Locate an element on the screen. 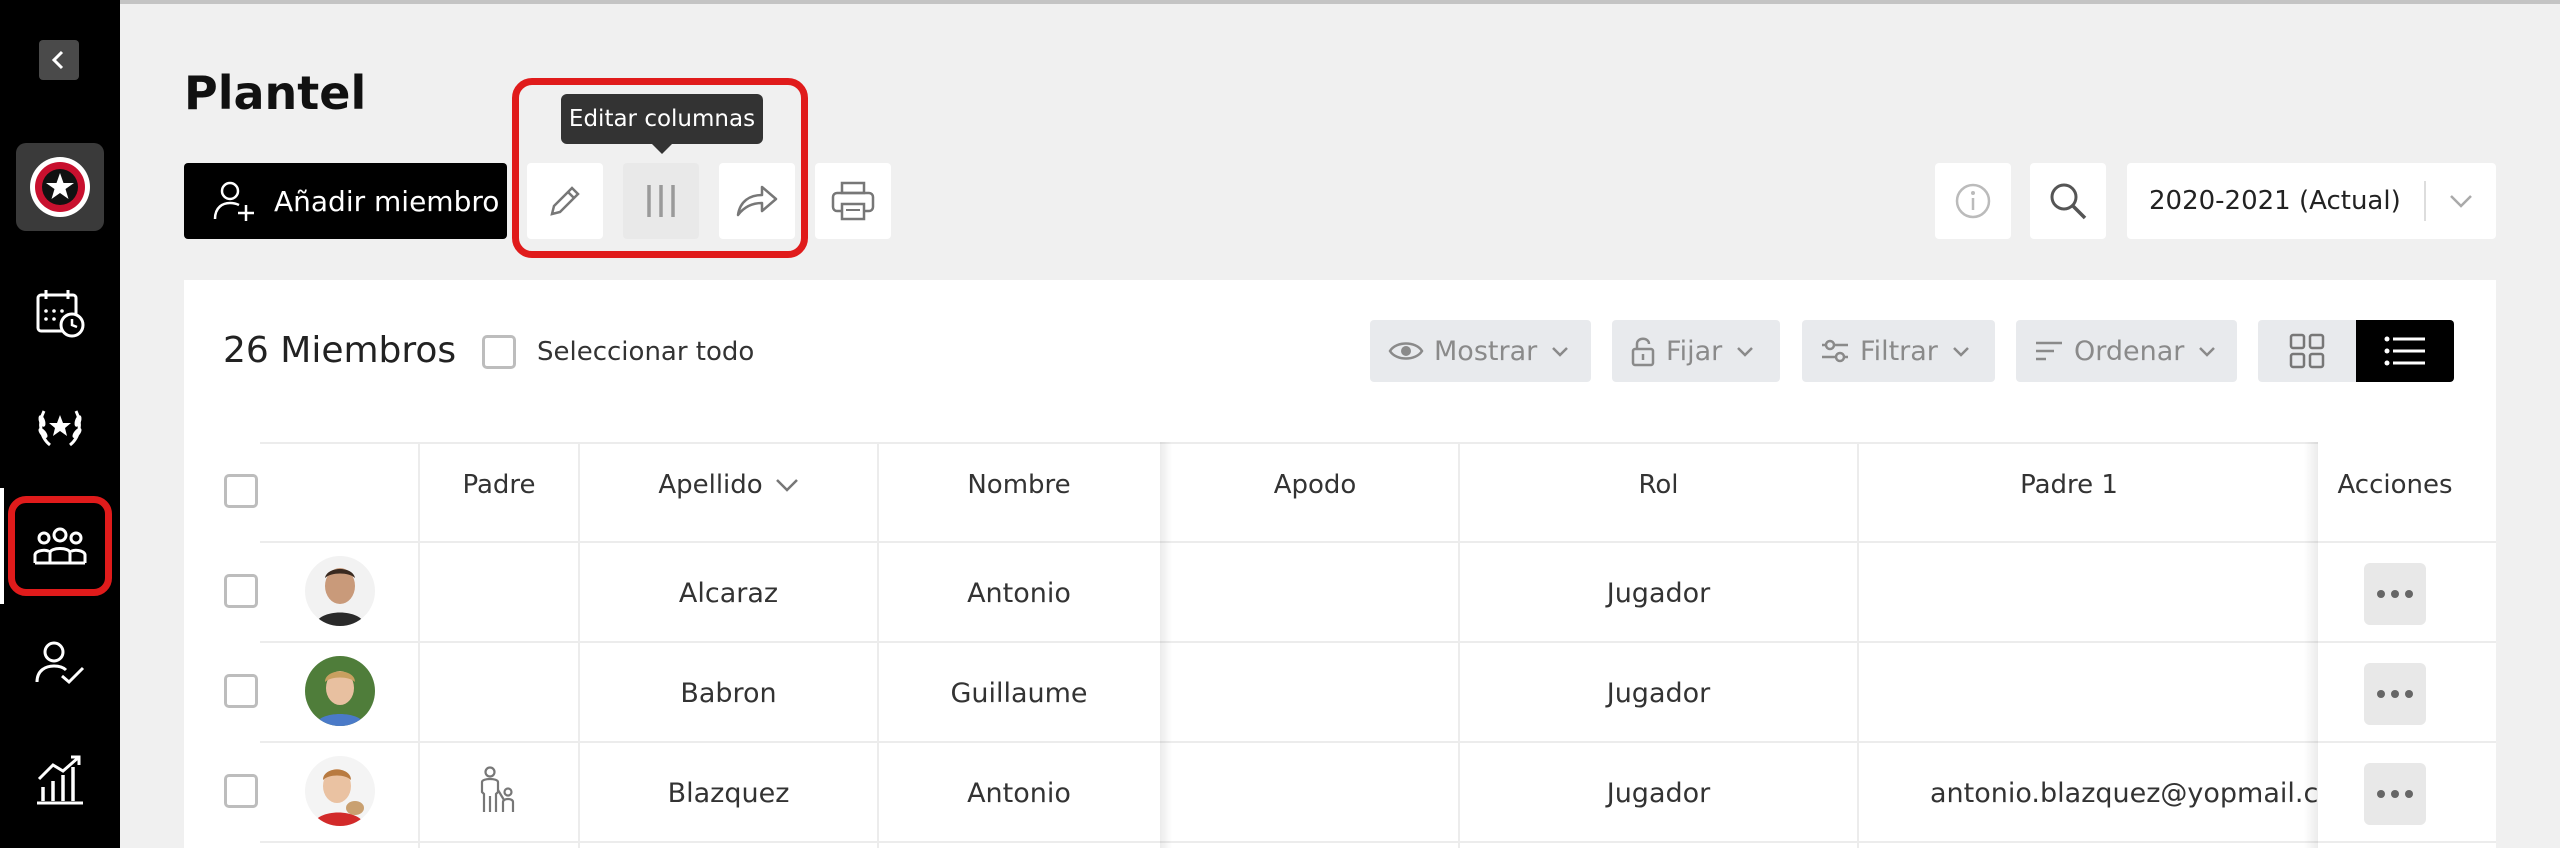 This screenshot has width=2560, height=848. info-button is located at coordinates (1973, 201).